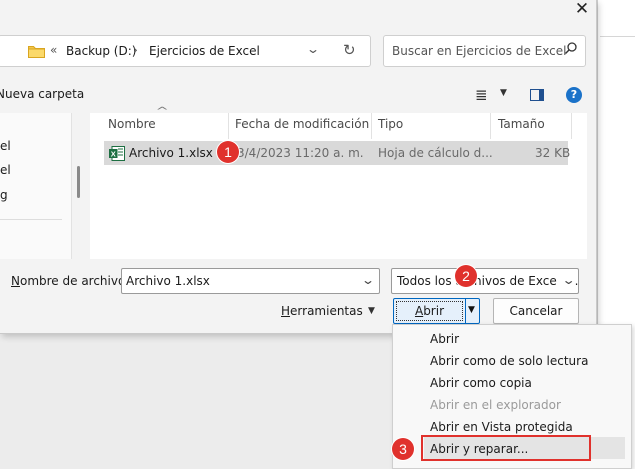 This screenshot has height=469, width=635. Describe the element at coordinates (481, 95) in the screenshot. I see `view-options-icon: ≣` at that location.